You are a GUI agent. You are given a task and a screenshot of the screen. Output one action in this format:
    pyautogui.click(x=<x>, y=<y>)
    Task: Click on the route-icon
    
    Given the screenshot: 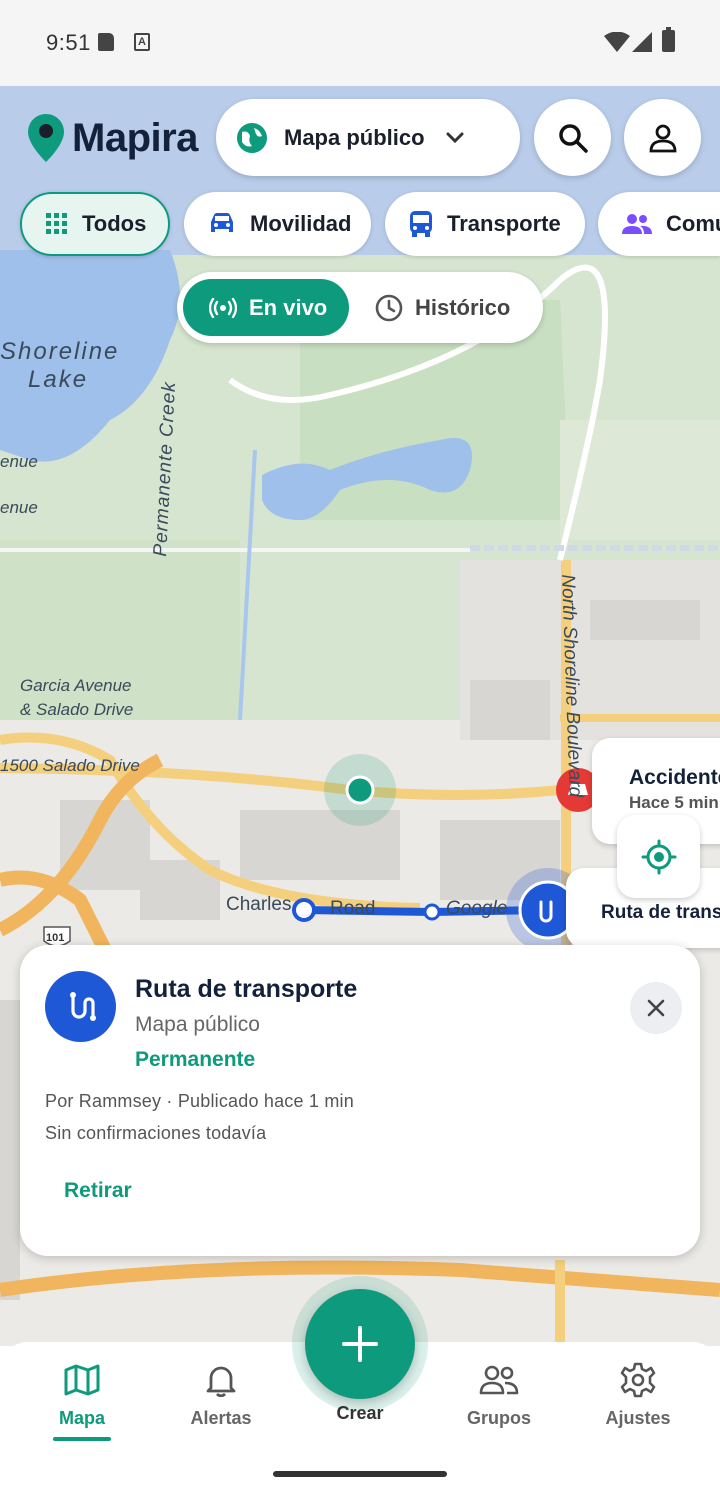 What is the action you would take?
    pyautogui.click(x=82, y=1006)
    